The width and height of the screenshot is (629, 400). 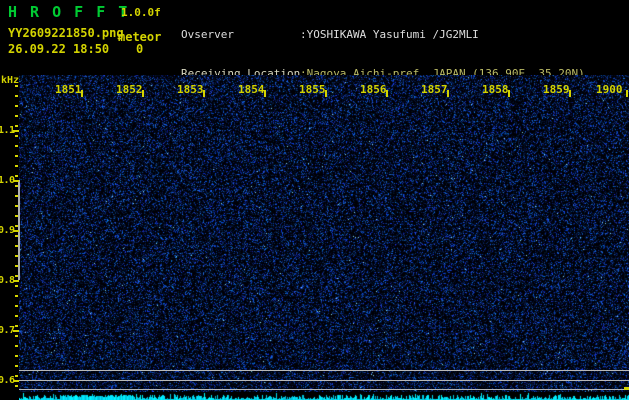 What do you see at coordinates (373, 89) in the screenshot?
I see `time-tick-label: 1856` at bounding box center [373, 89].